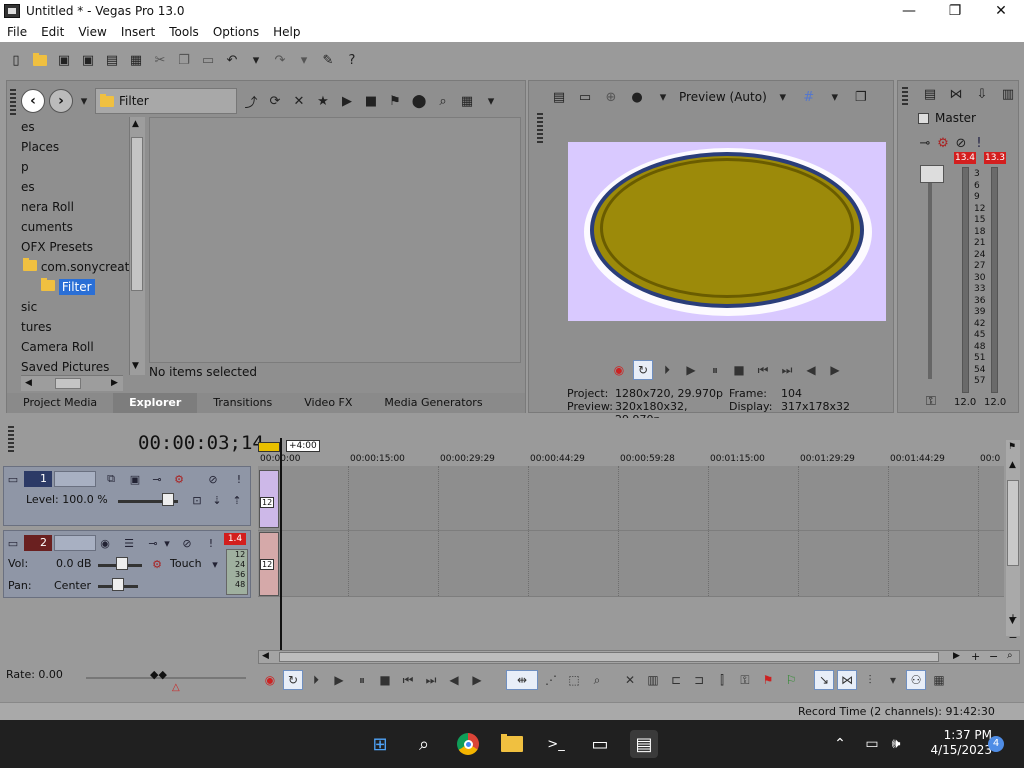 The width and height of the screenshot is (1024, 768). What do you see at coordinates (75, 167) in the screenshot?
I see `tree-node: p` at bounding box center [75, 167].